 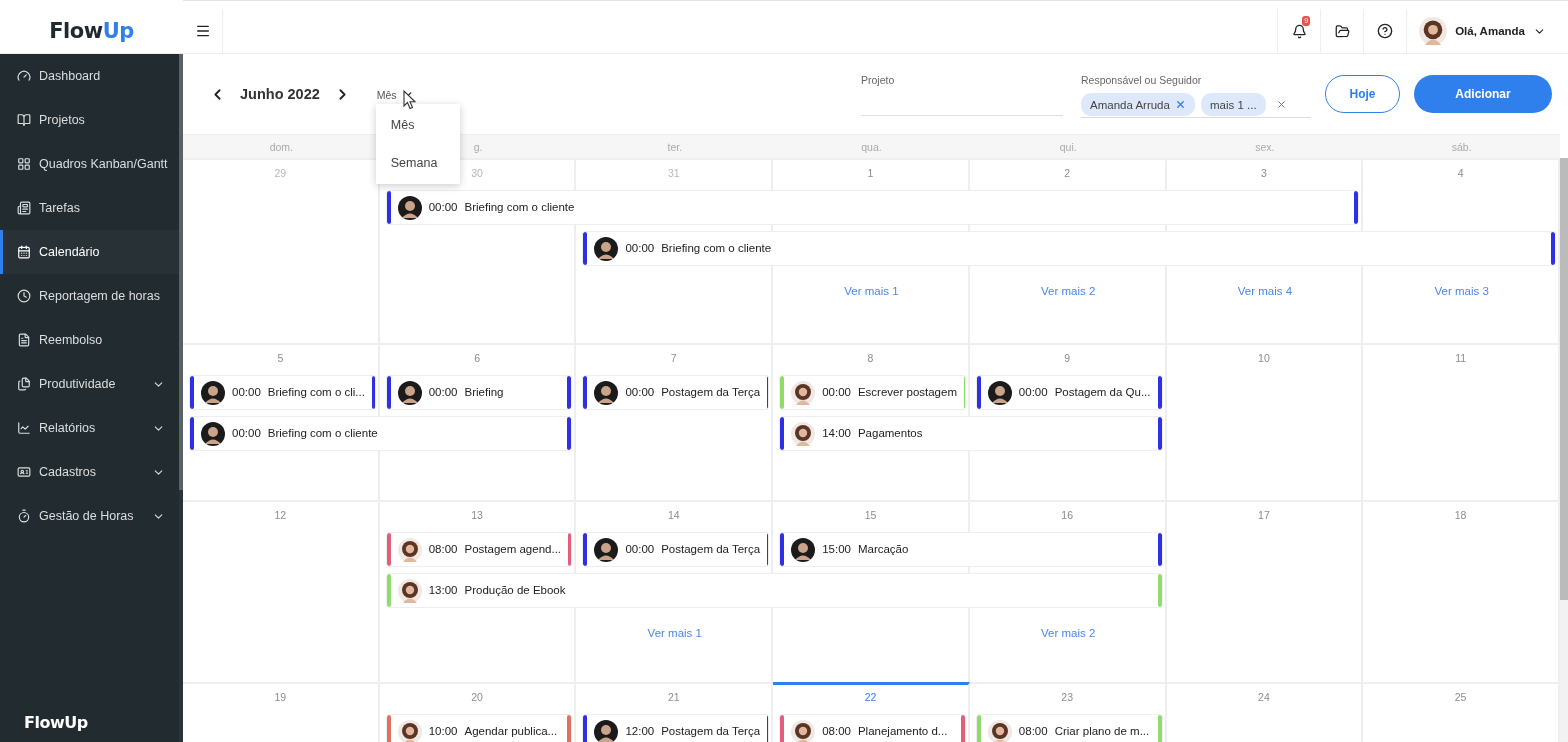 I want to click on sidebar-item: Produtividade, so click(x=89, y=384).